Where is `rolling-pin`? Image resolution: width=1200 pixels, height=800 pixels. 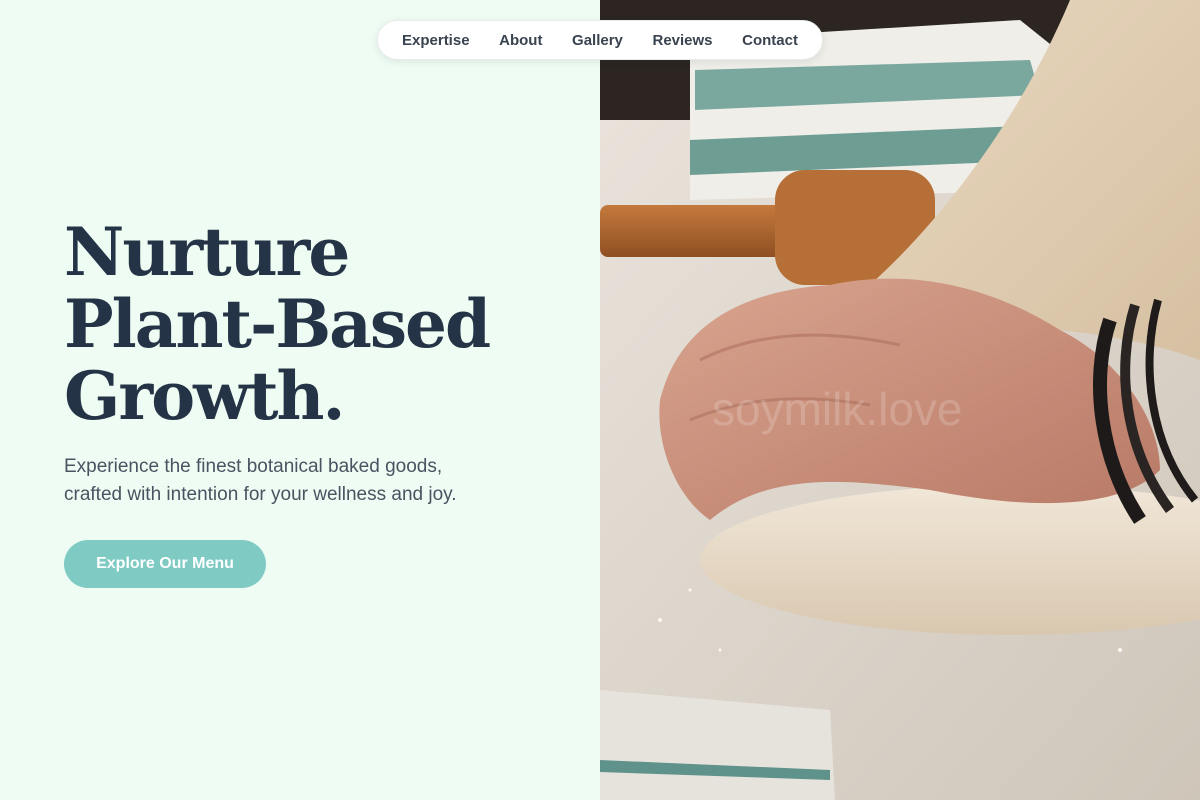 rolling-pin is located at coordinates (695, 231).